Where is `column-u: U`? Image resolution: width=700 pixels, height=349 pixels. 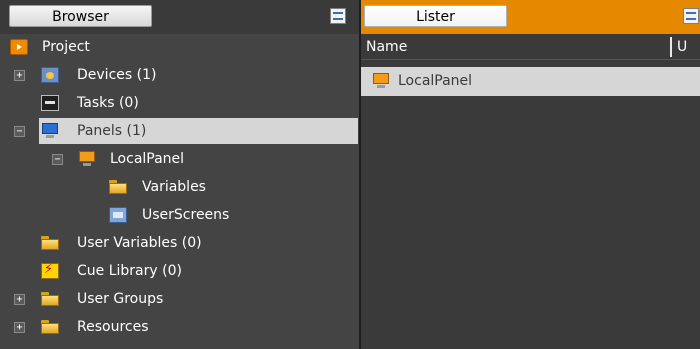
column-u: U is located at coordinates (682, 47).